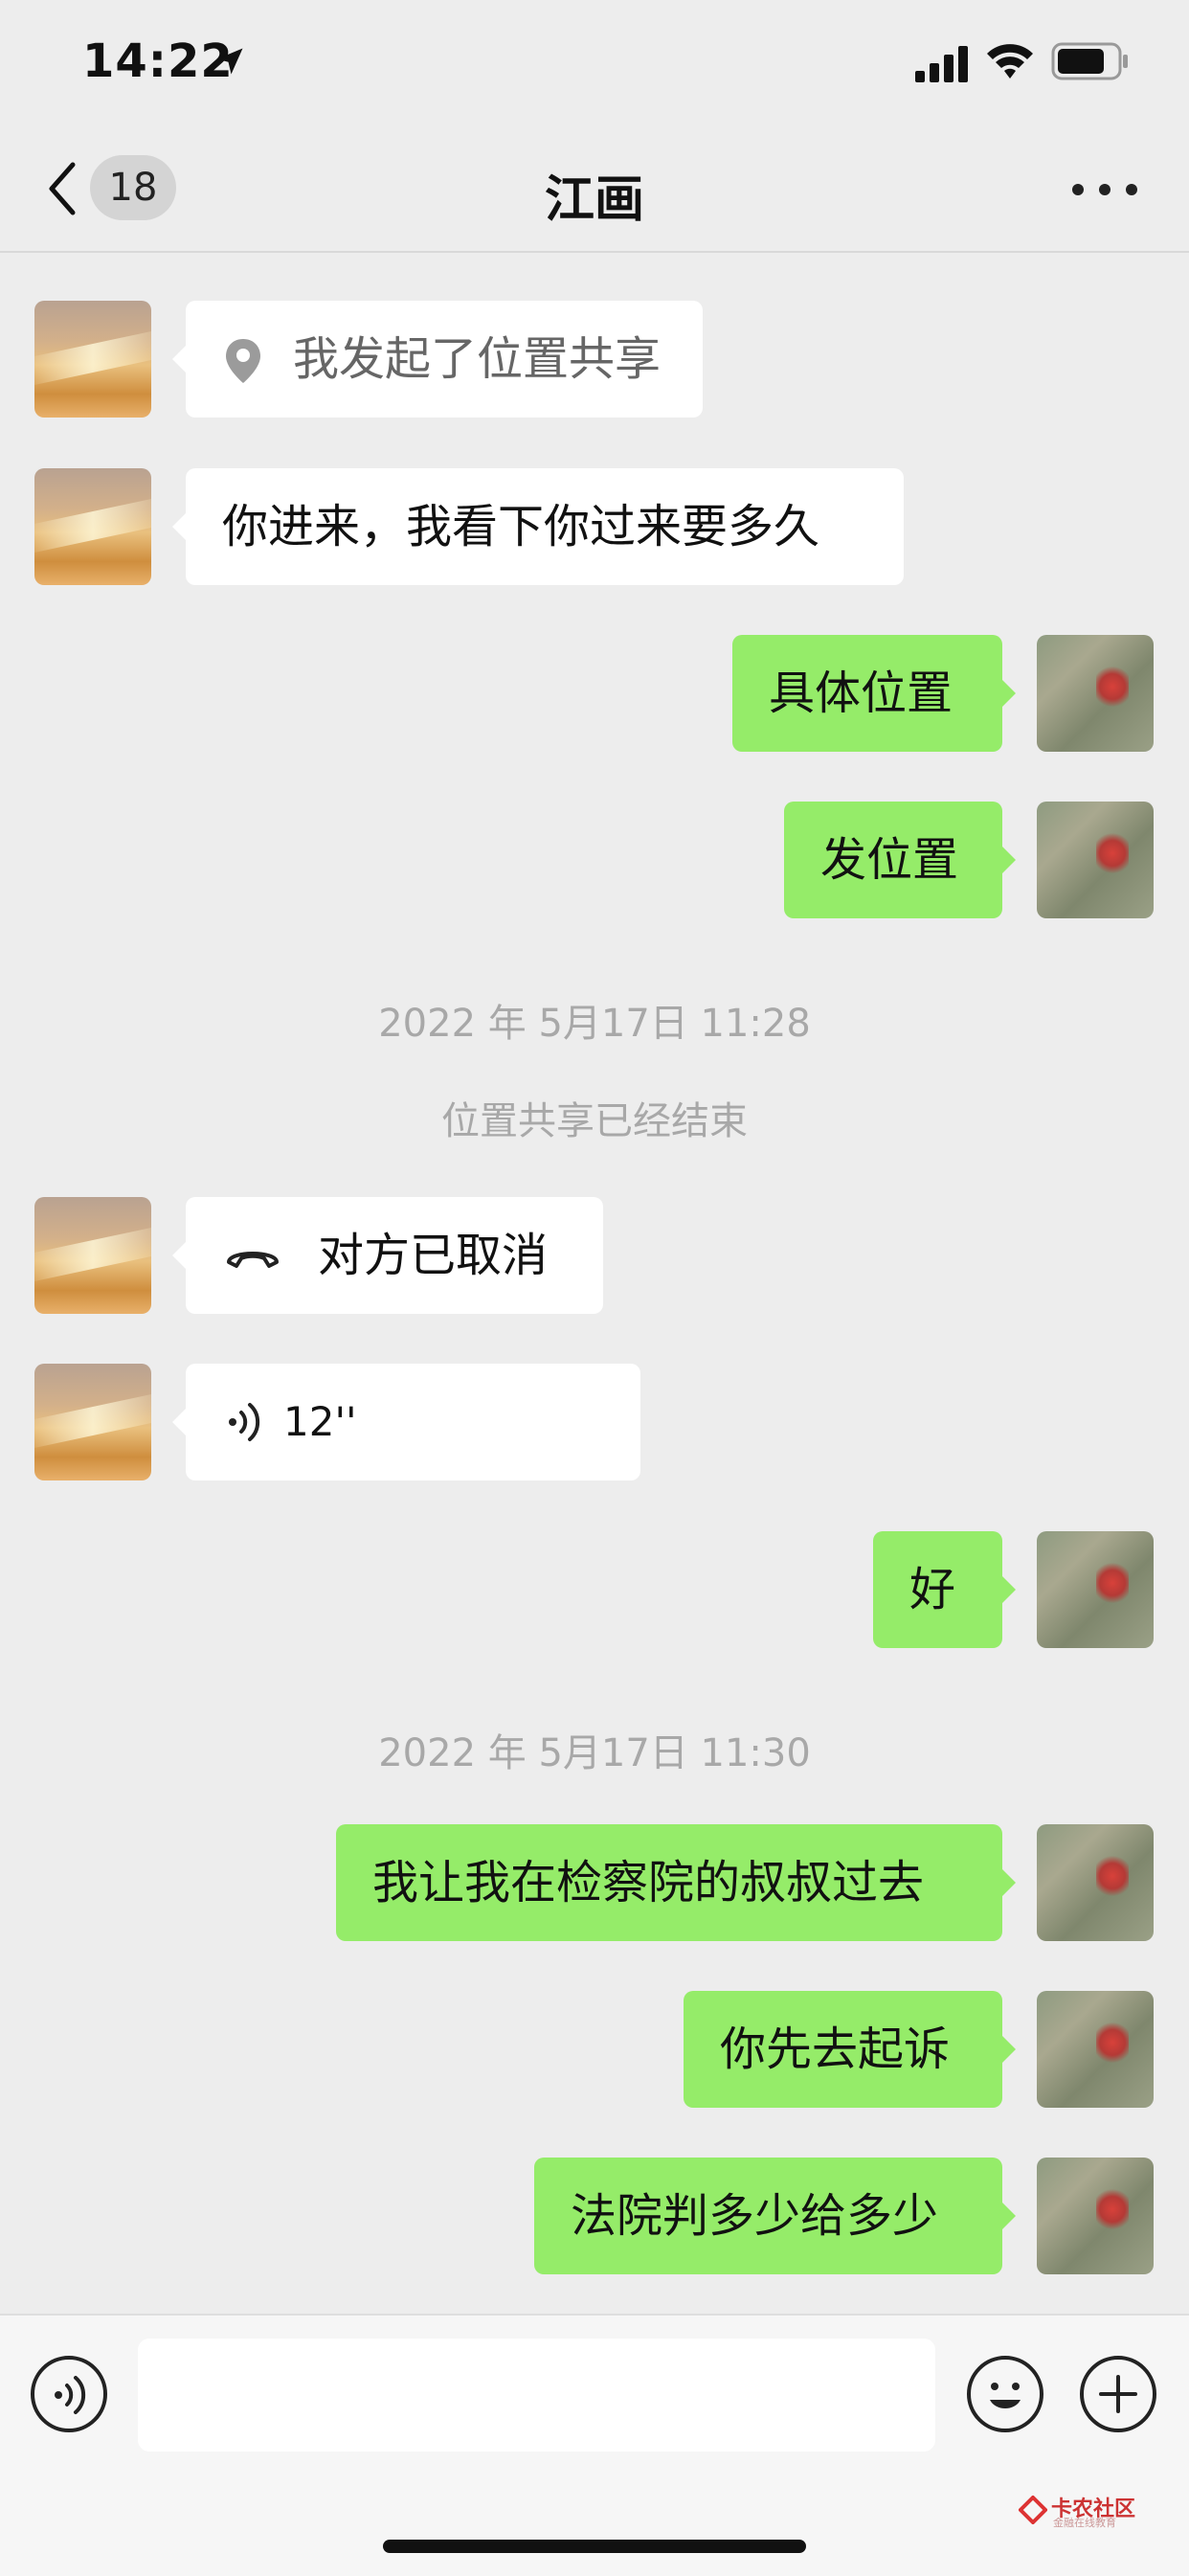 The height and width of the screenshot is (2576, 1189). I want to click on sent-message: 法院判多少给多少, so click(775, 2216).